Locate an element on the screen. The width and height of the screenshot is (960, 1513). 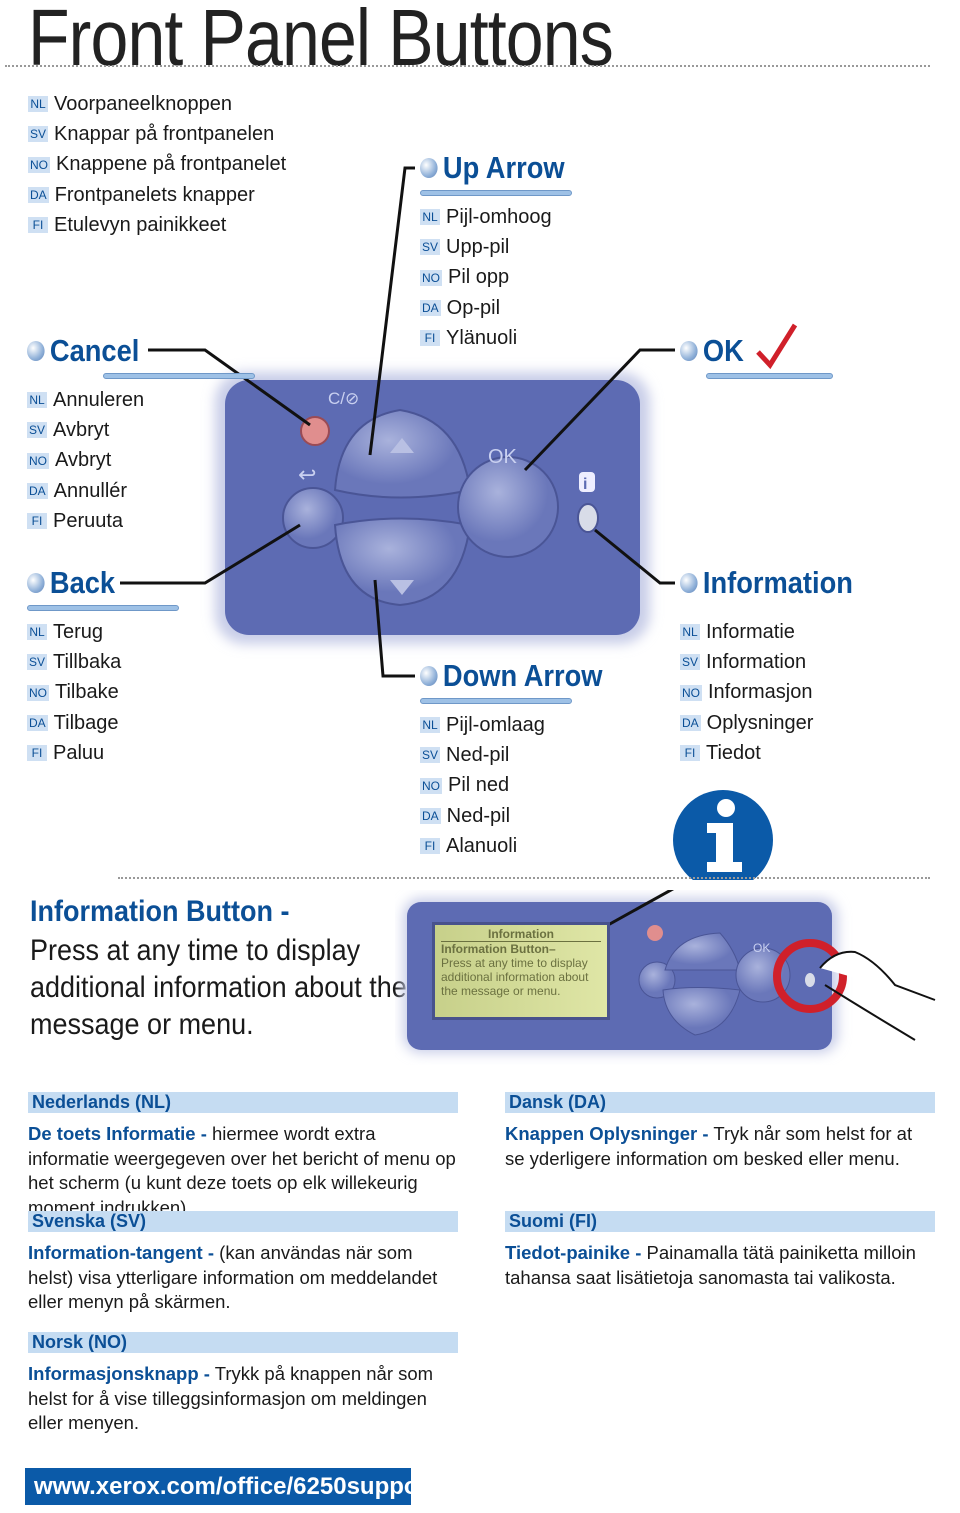
translation-item: FI Paluu is located at coordinates (103, 753).